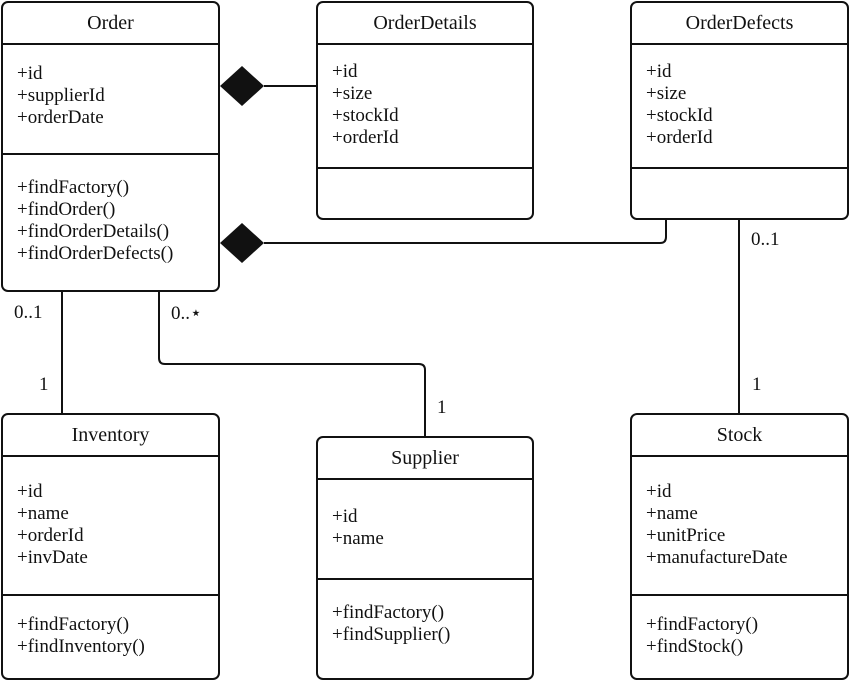 The width and height of the screenshot is (850, 681). What do you see at coordinates (765, 239) in the screenshot?
I see `multiplicity-defects-stock-from: 0..1` at bounding box center [765, 239].